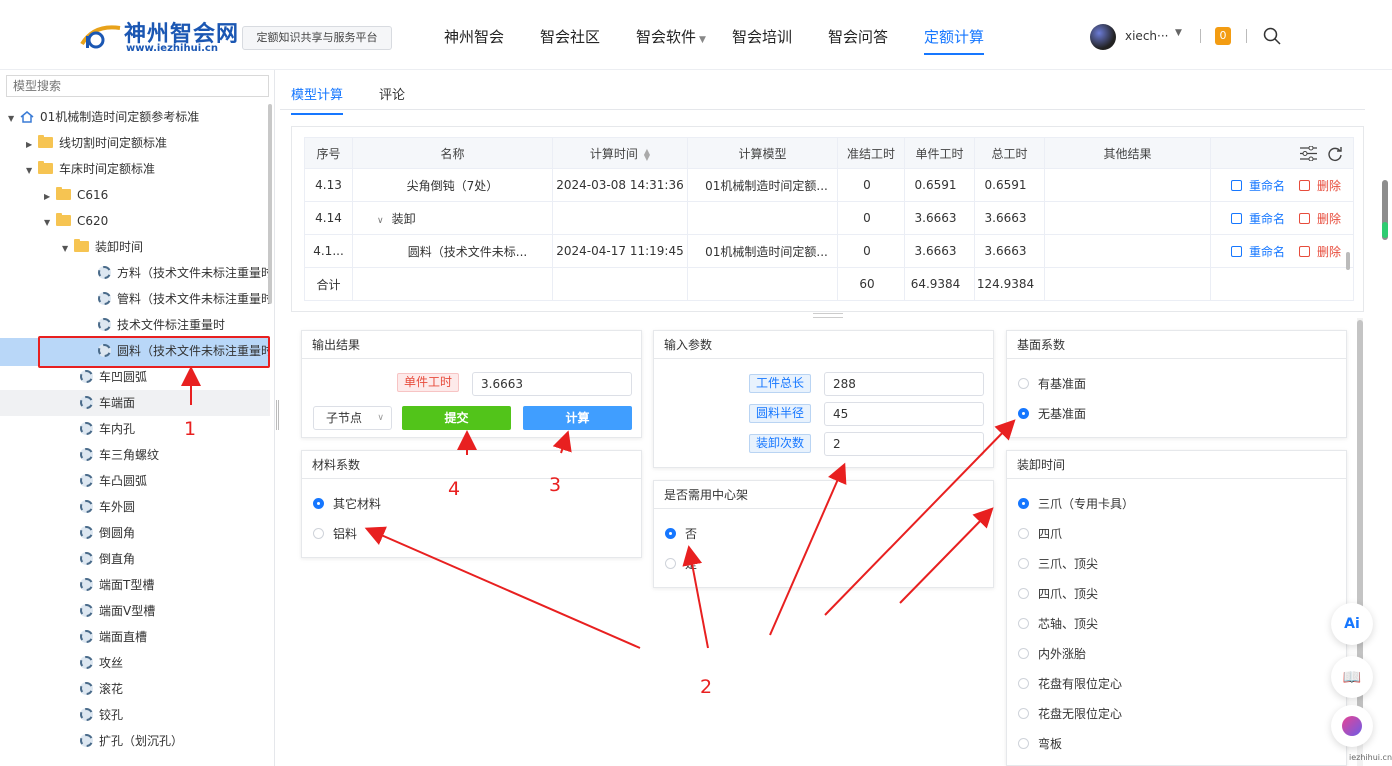 This screenshot has height=766, width=1392. Describe the element at coordinates (1070, 714) in the screenshot. I see `radio-loading-option: 花盘无限位定心` at that location.